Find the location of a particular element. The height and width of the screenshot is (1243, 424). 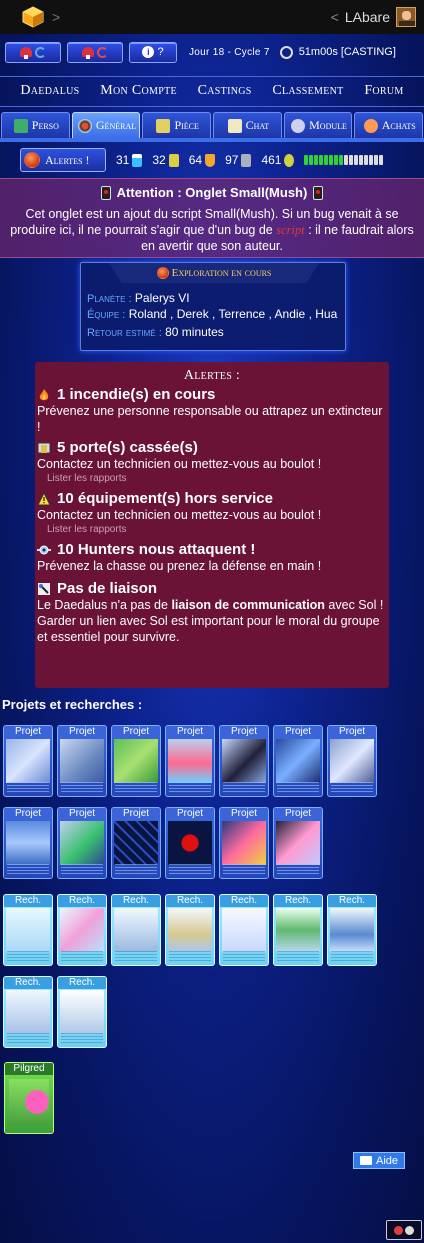

alert-title: 10 Hunters nous attaquent ! is located at coordinates (156, 549).